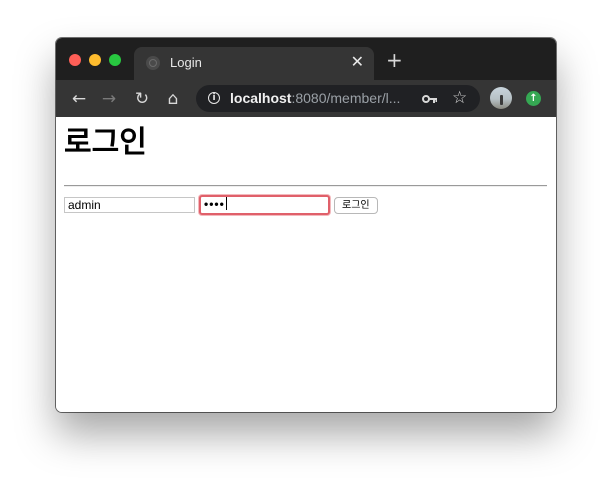 Image resolution: width=612 pixels, height=487 pixels. I want to click on browser-toolbar: ← → ↻ ⌂ i localhost:8080/member/l... ☆ ↑, so click(306, 98).